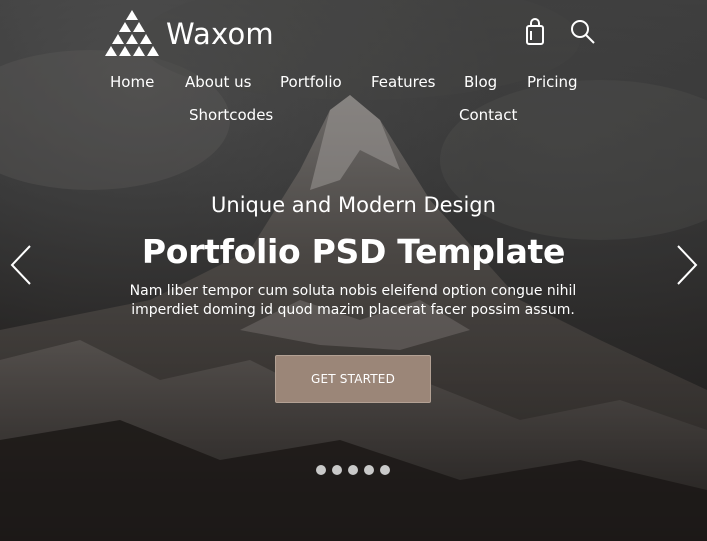  I want to click on nav-item-portfolio: Portfolio, so click(311, 82).